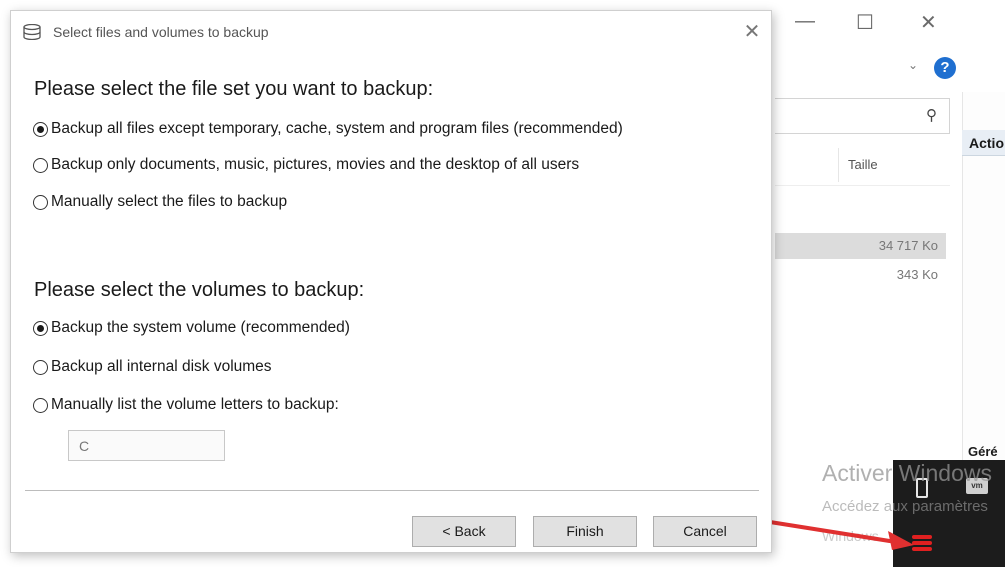 This screenshot has height=567, width=1005. What do you see at coordinates (391, 33) in the screenshot?
I see `dialog-titlebar: Select files and volumes to backup ✕` at bounding box center [391, 33].